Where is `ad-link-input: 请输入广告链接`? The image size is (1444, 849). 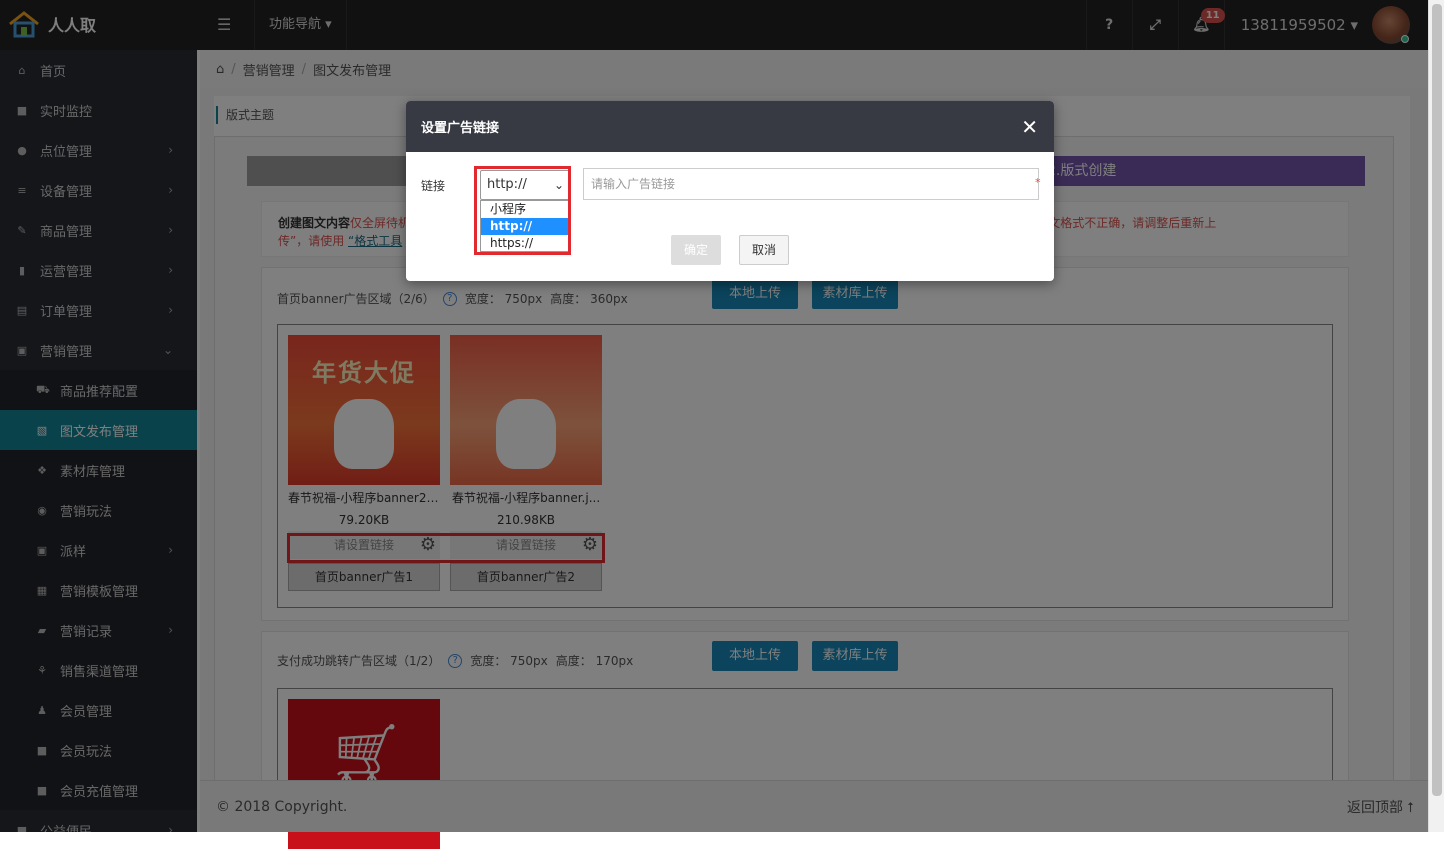
ad-link-input: 请输入广告链接 is located at coordinates (811, 184).